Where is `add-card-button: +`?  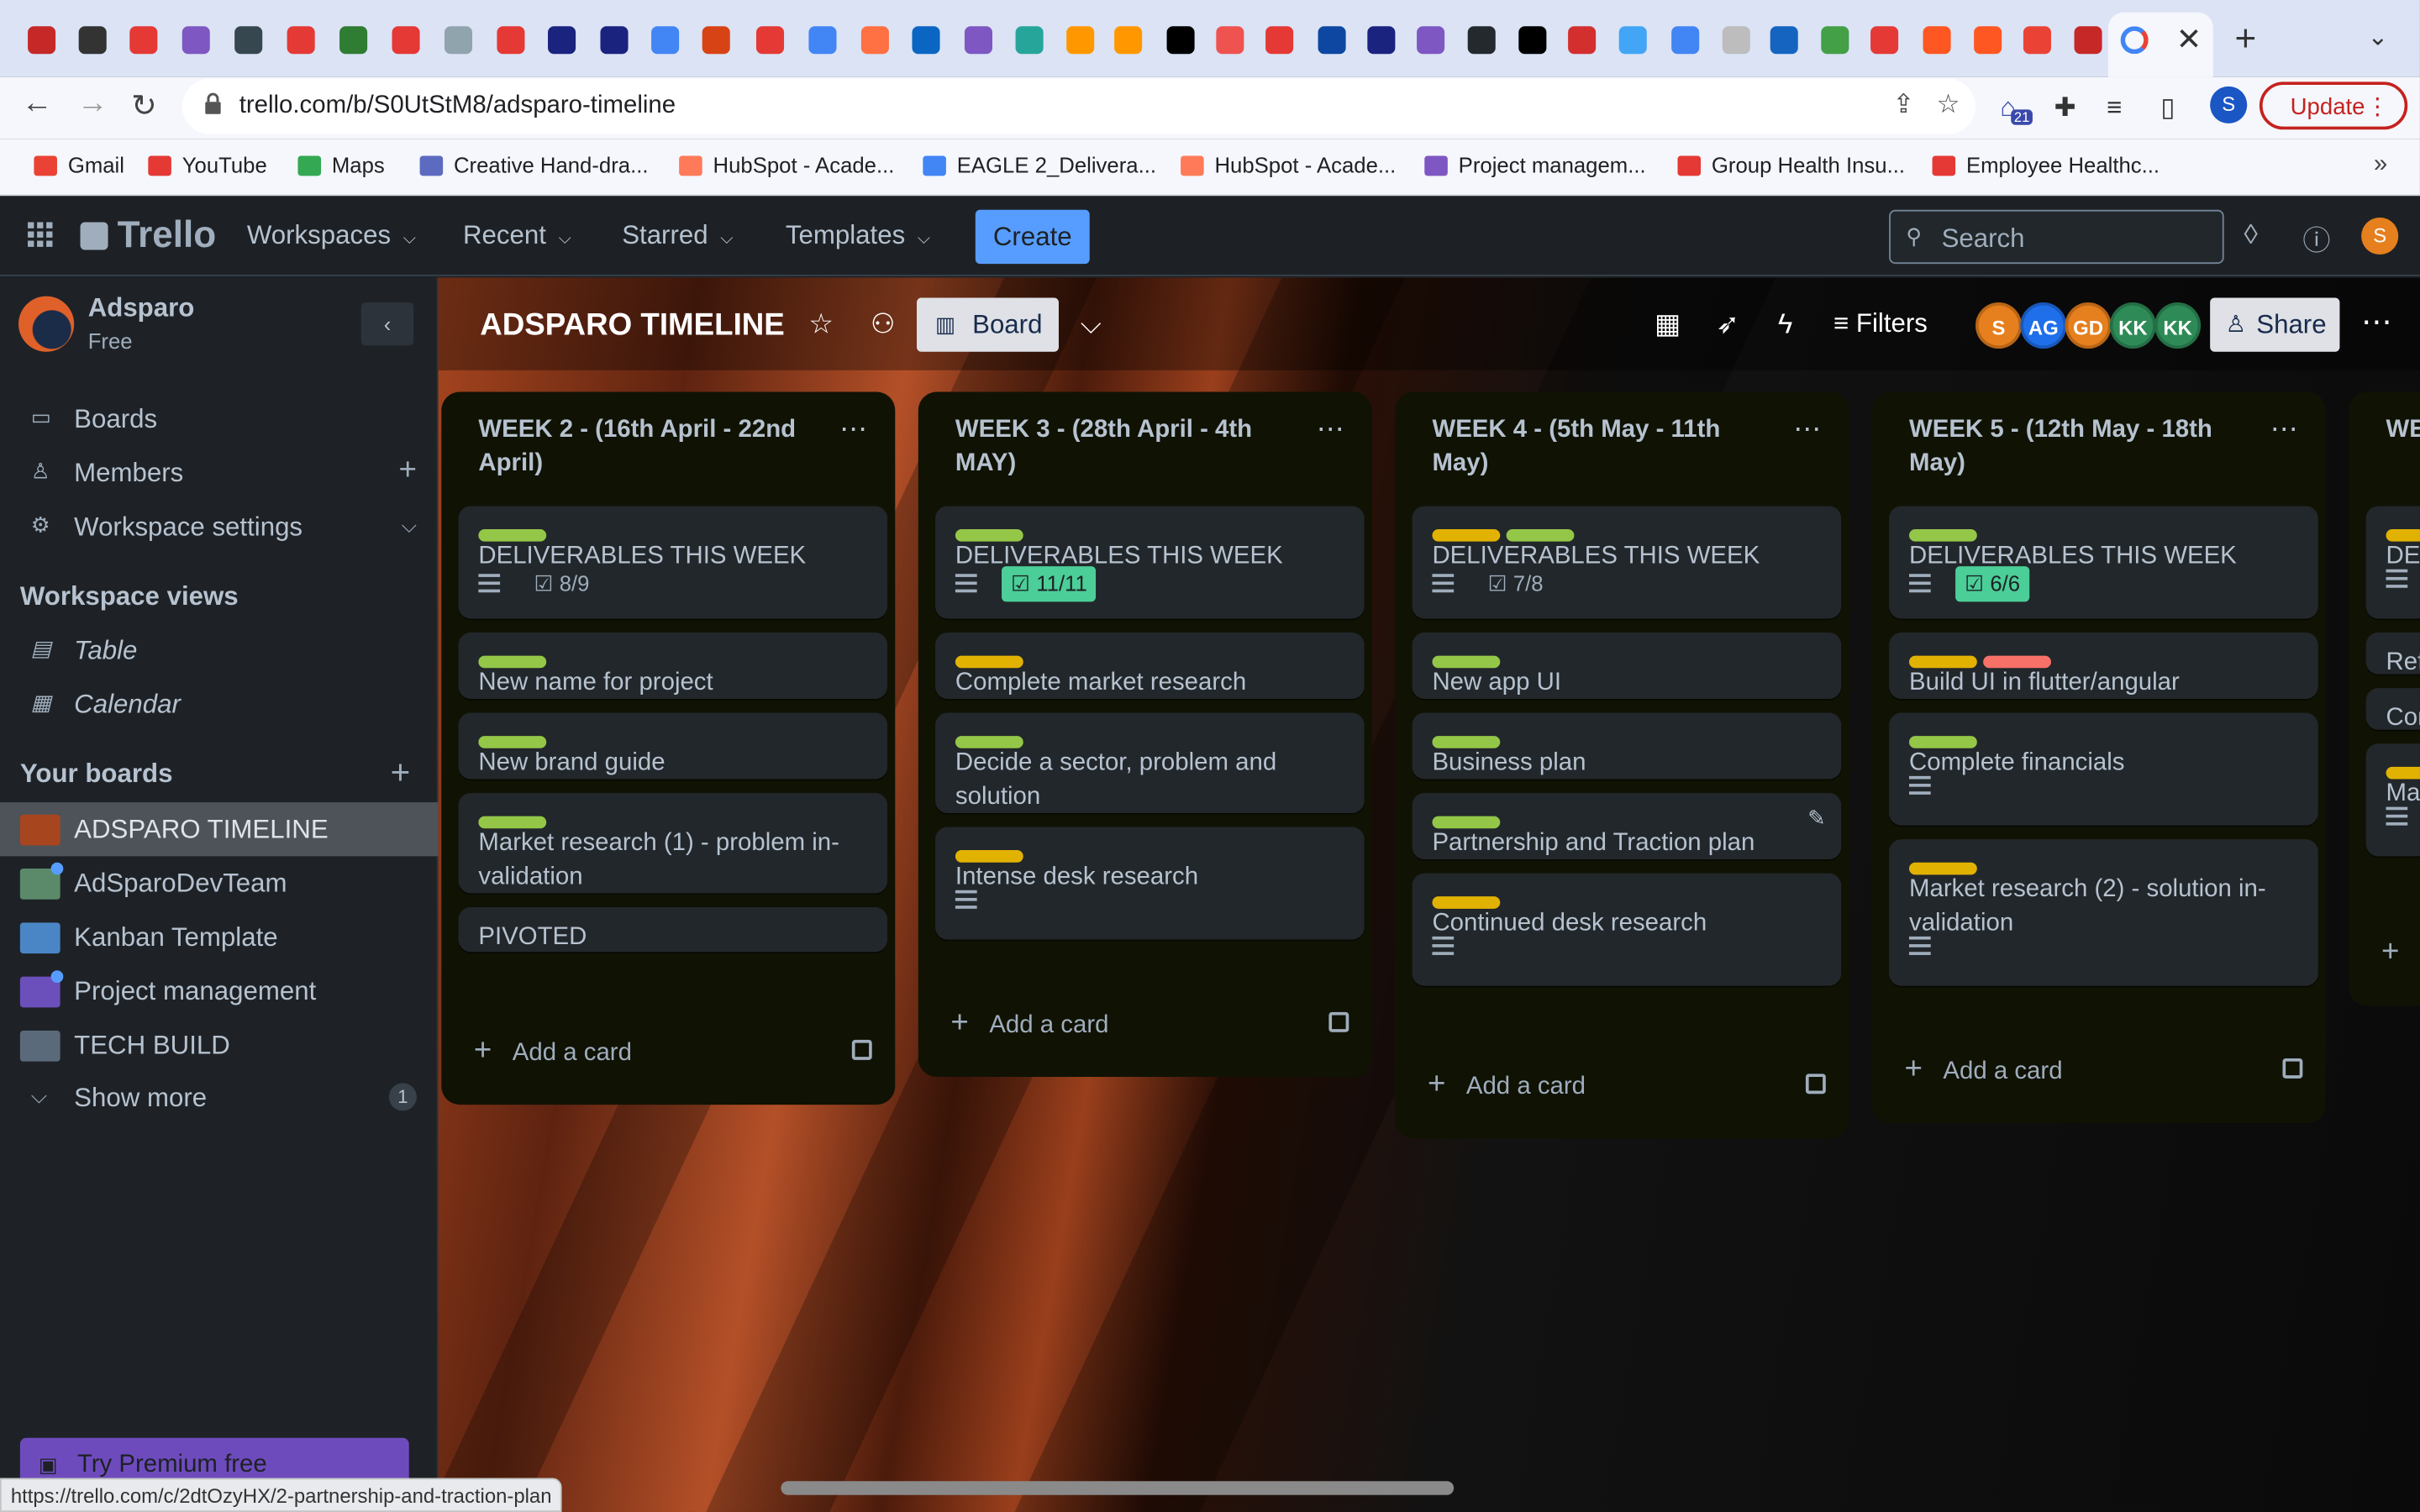
add-card-button: + is located at coordinates (2393, 955).